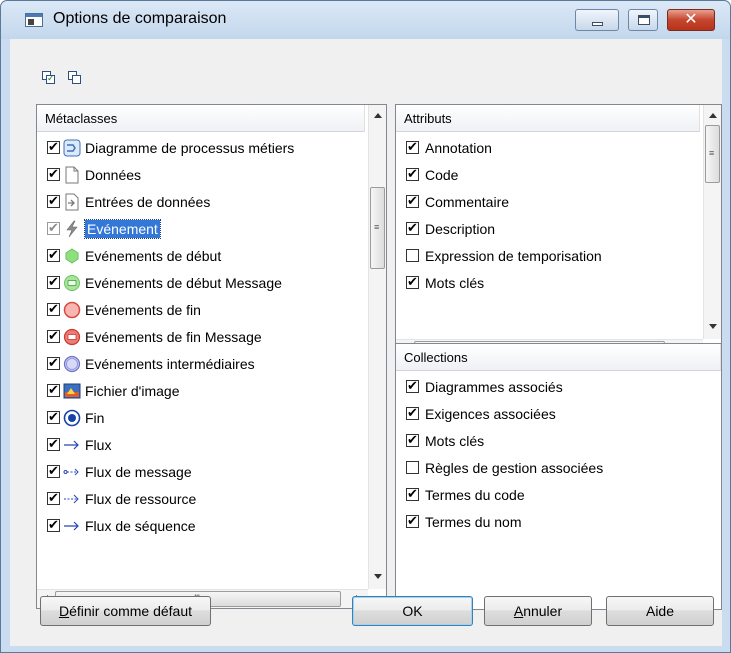  Describe the element at coordinates (548, 282) in the screenshot. I see `attributes-item: Mots clés` at that location.